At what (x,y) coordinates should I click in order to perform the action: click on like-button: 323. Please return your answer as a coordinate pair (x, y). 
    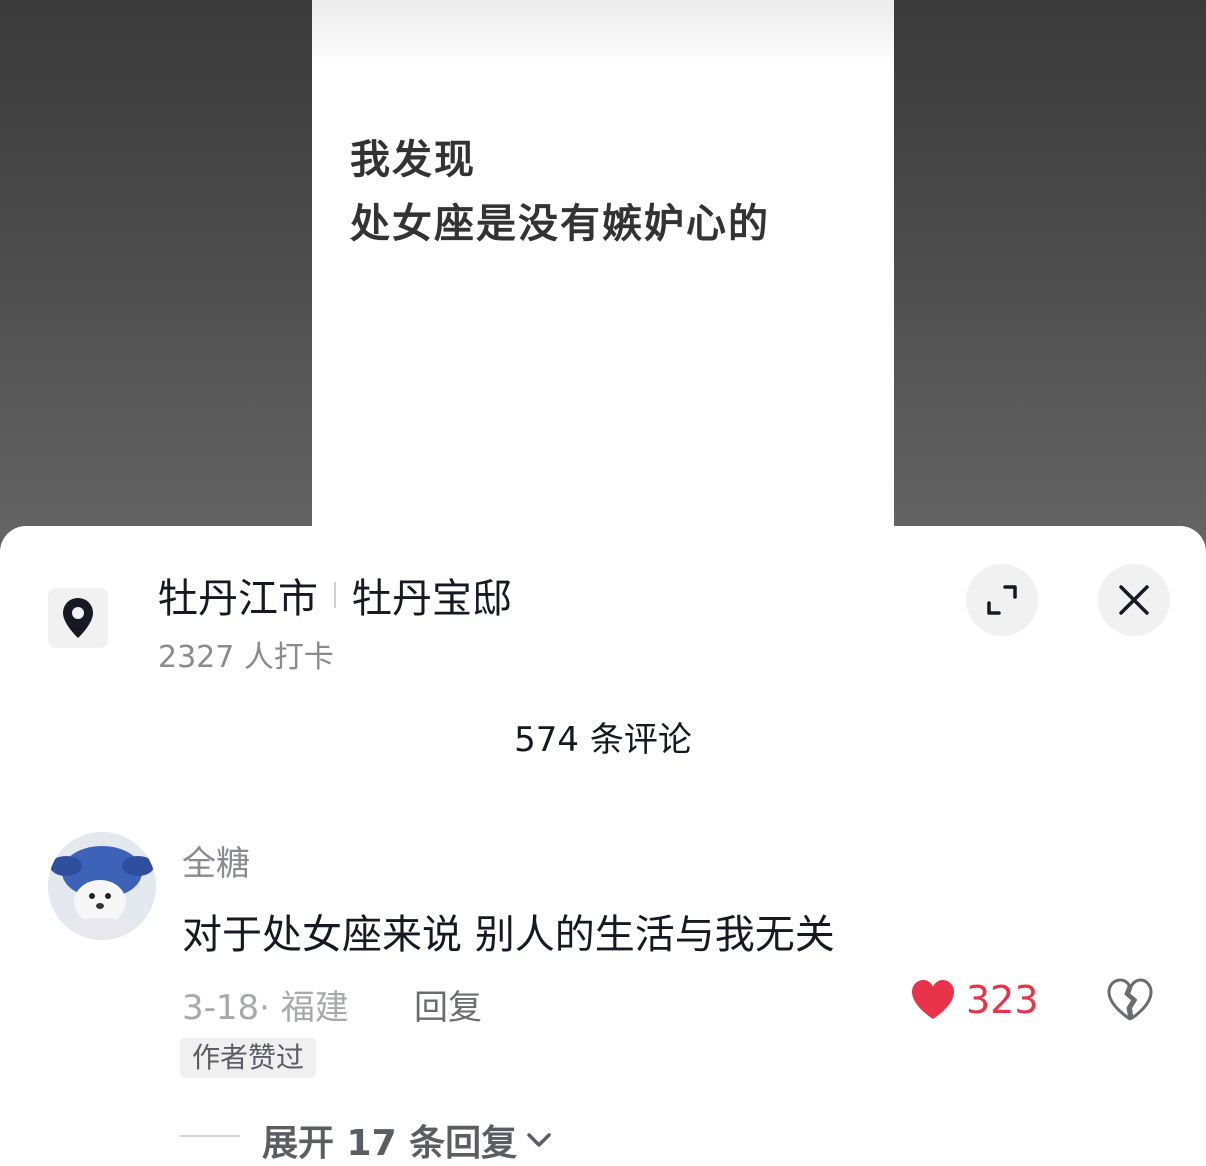
    Looking at the image, I should click on (974, 1000).